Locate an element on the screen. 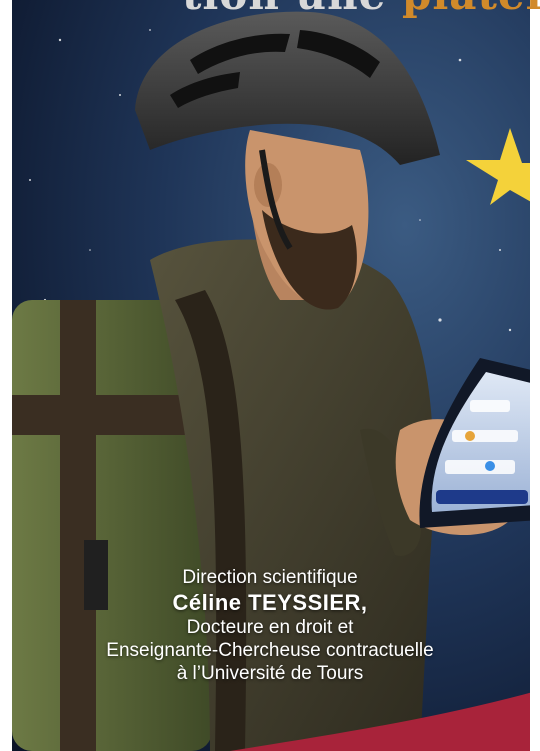 Image resolution: width=540 pixels, height=751 pixels. author-name: Céline TEYSSIER, is located at coordinates (270, 602).